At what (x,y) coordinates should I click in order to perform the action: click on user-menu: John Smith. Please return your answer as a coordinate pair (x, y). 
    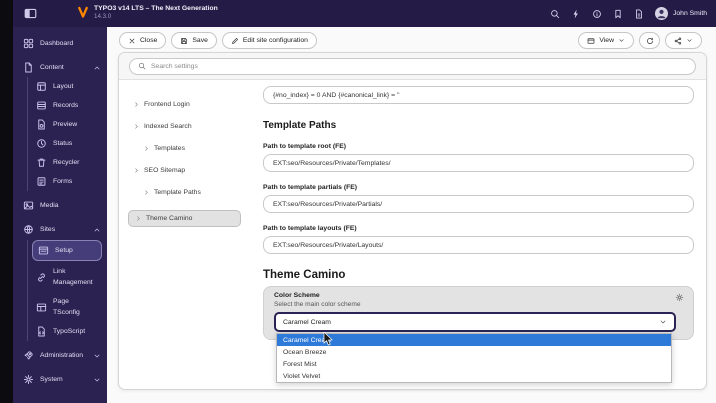
    Looking at the image, I should click on (680, 13).